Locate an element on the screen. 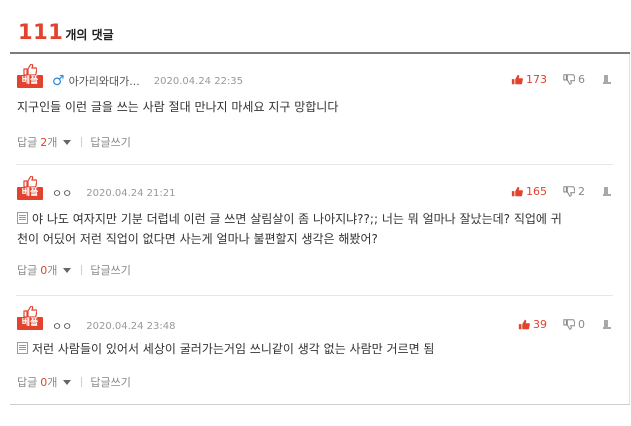  like-count: 173 is located at coordinates (536, 79).